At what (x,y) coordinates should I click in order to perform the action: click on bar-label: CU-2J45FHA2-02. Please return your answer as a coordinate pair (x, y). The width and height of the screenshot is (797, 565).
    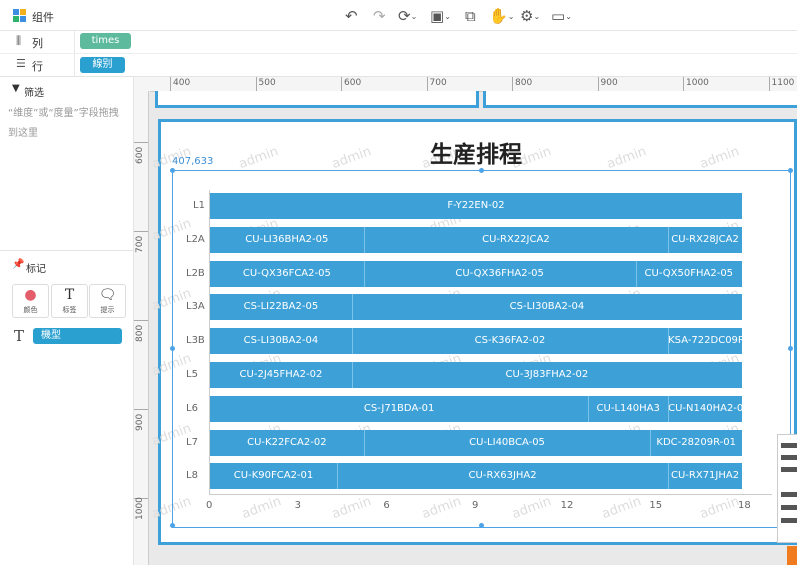
    Looking at the image, I should click on (281, 374).